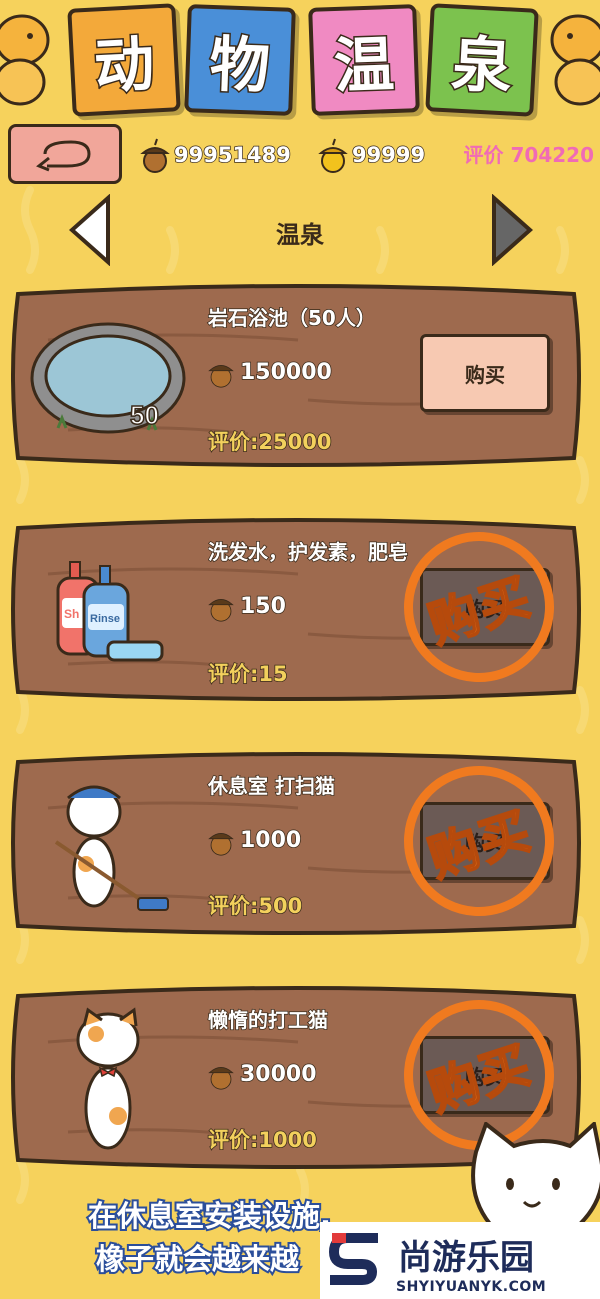 The image size is (600, 1299). What do you see at coordinates (71, 614) in the screenshot?
I see `bottle-label-shampoo: Sh` at bounding box center [71, 614].